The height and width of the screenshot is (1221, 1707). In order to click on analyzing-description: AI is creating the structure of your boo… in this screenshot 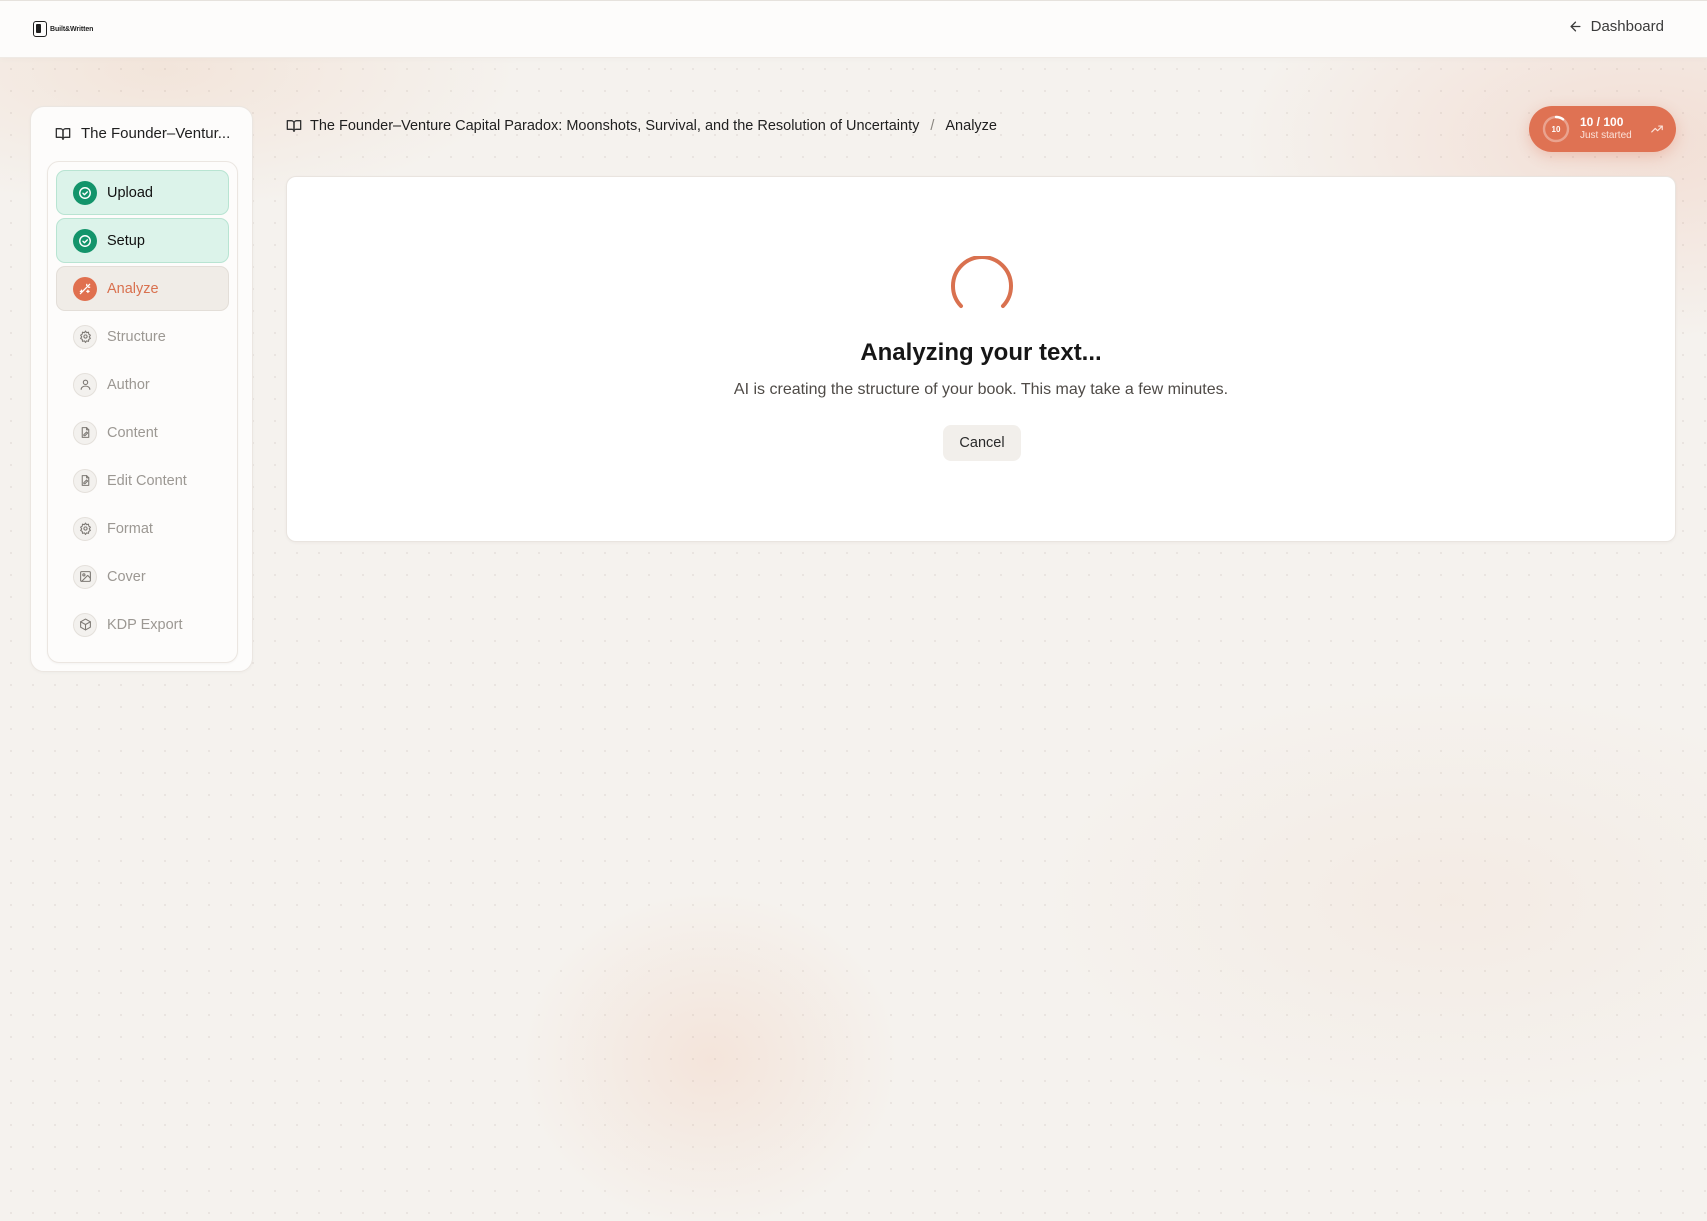, I will do `click(981, 389)`.